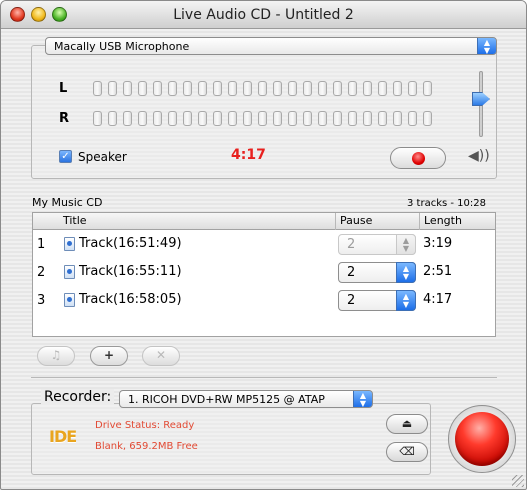 The image size is (527, 490). Describe the element at coordinates (271, 46) in the screenshot. I see `input-source-popup: Macally USB Microphone ▲ ▼` at that location.